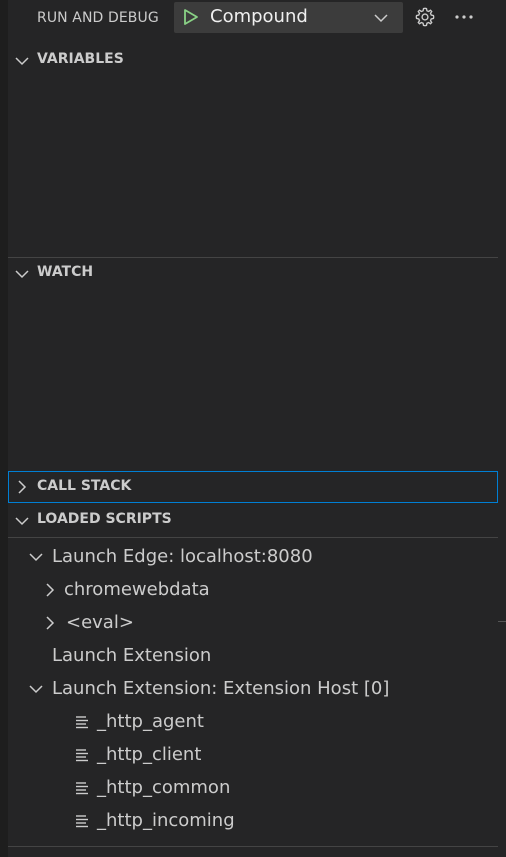  I want to click on tree-item-launch-extension: Launch Extension, so click(253, 655).